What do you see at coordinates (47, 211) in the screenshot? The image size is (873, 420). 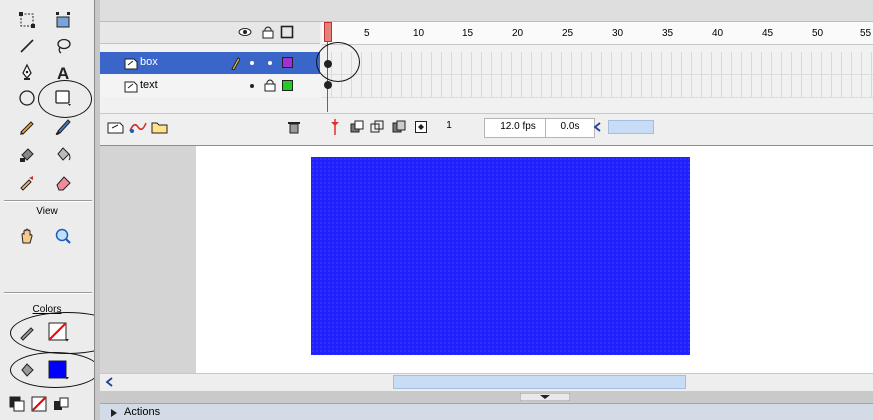 I see `view-section-label: View` at bounding box center [47, 211].